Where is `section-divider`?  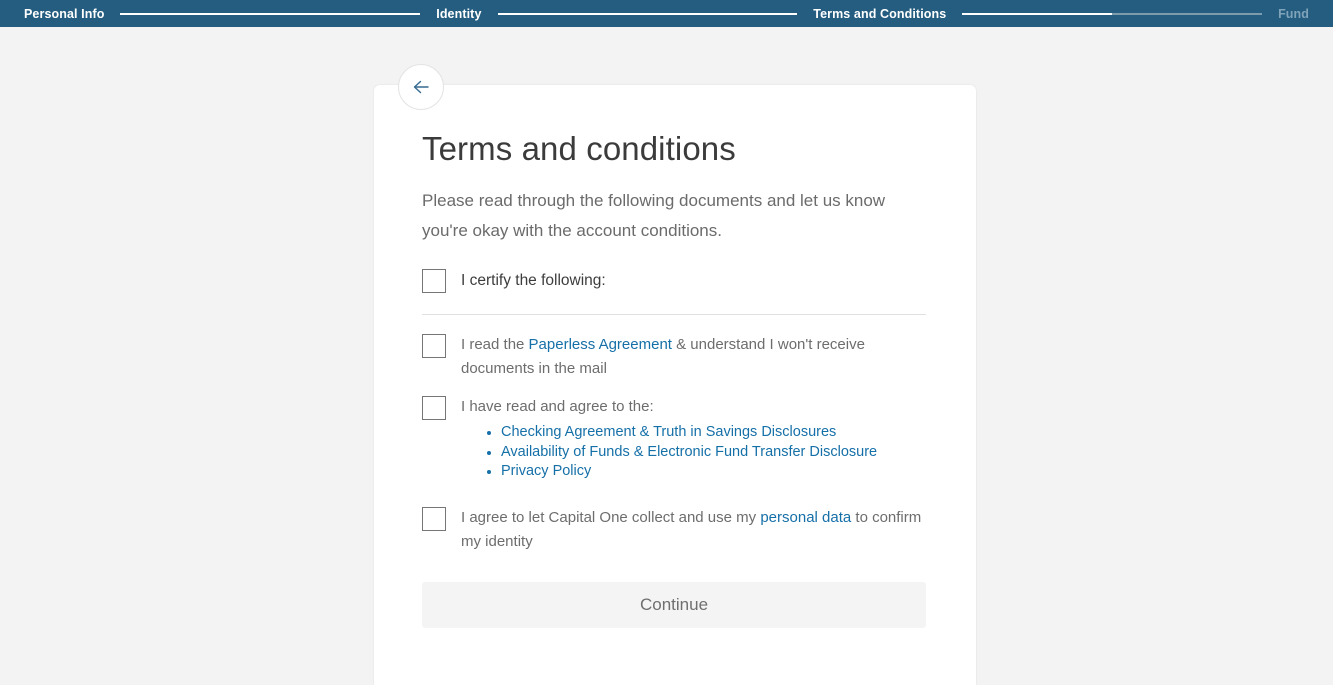 section-divider is located at coordinates (674, 314).